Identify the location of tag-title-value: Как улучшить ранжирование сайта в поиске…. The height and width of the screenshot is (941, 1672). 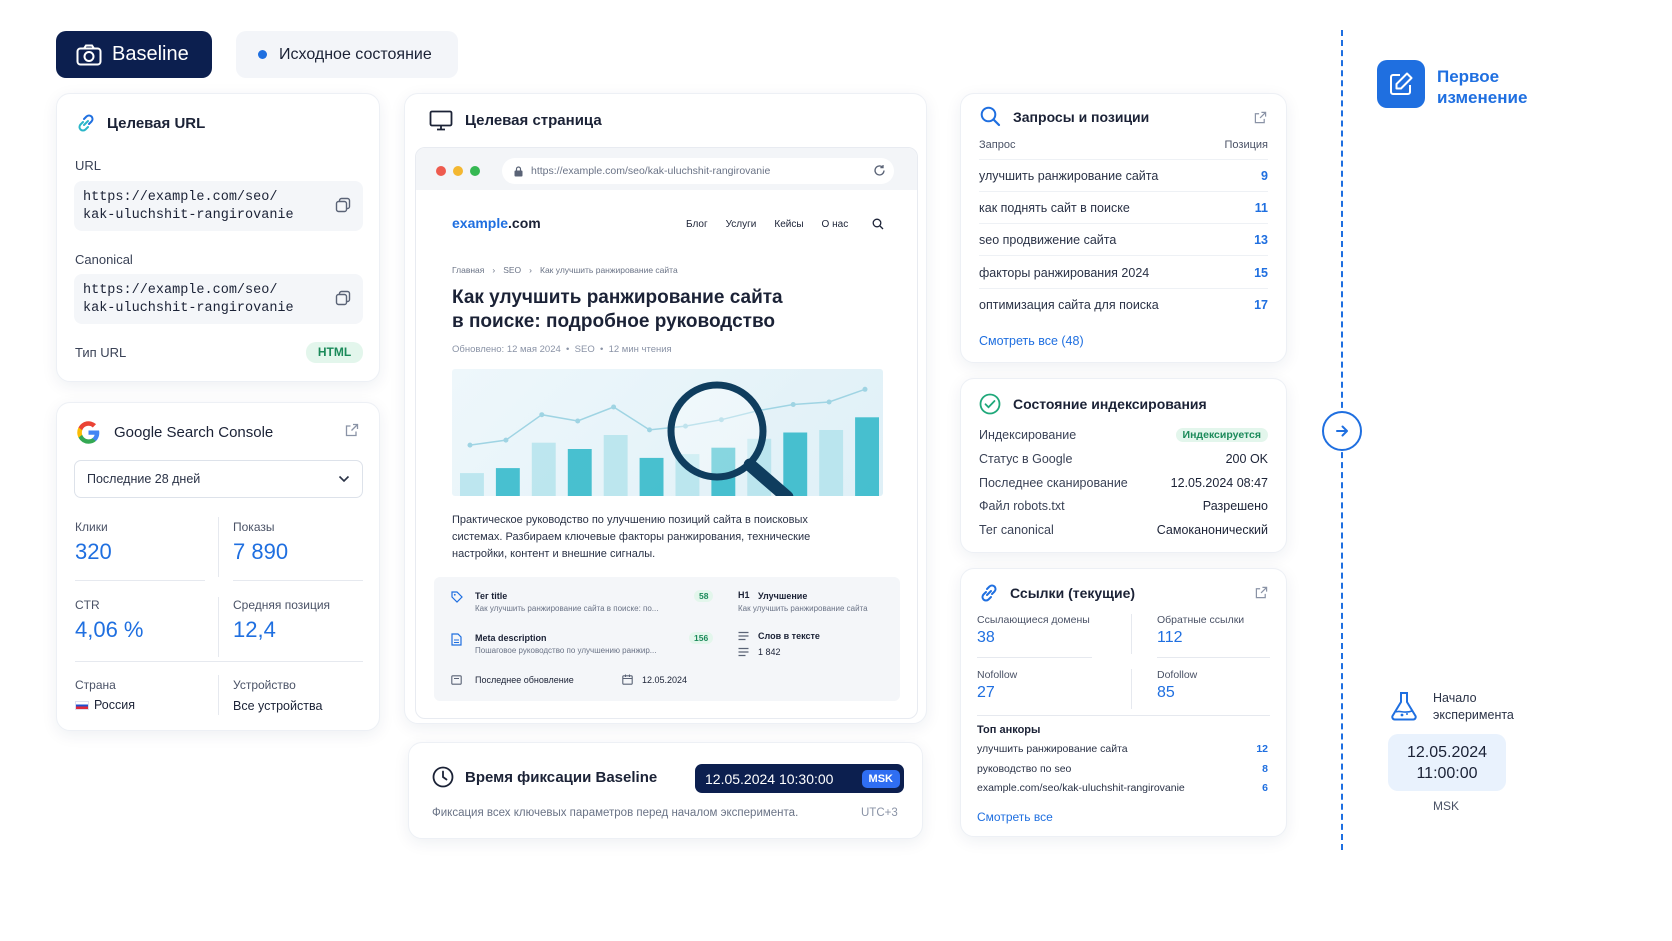
(567, 608).